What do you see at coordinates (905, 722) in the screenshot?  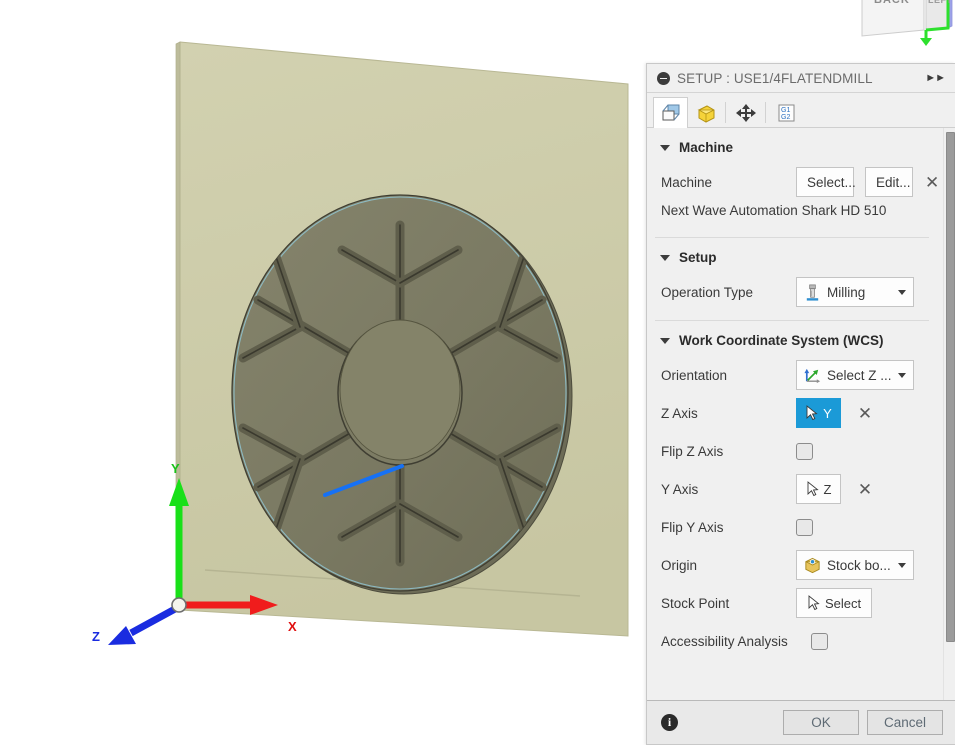 I see `cancel-button: Cancel` at bounding box center [905, 722].